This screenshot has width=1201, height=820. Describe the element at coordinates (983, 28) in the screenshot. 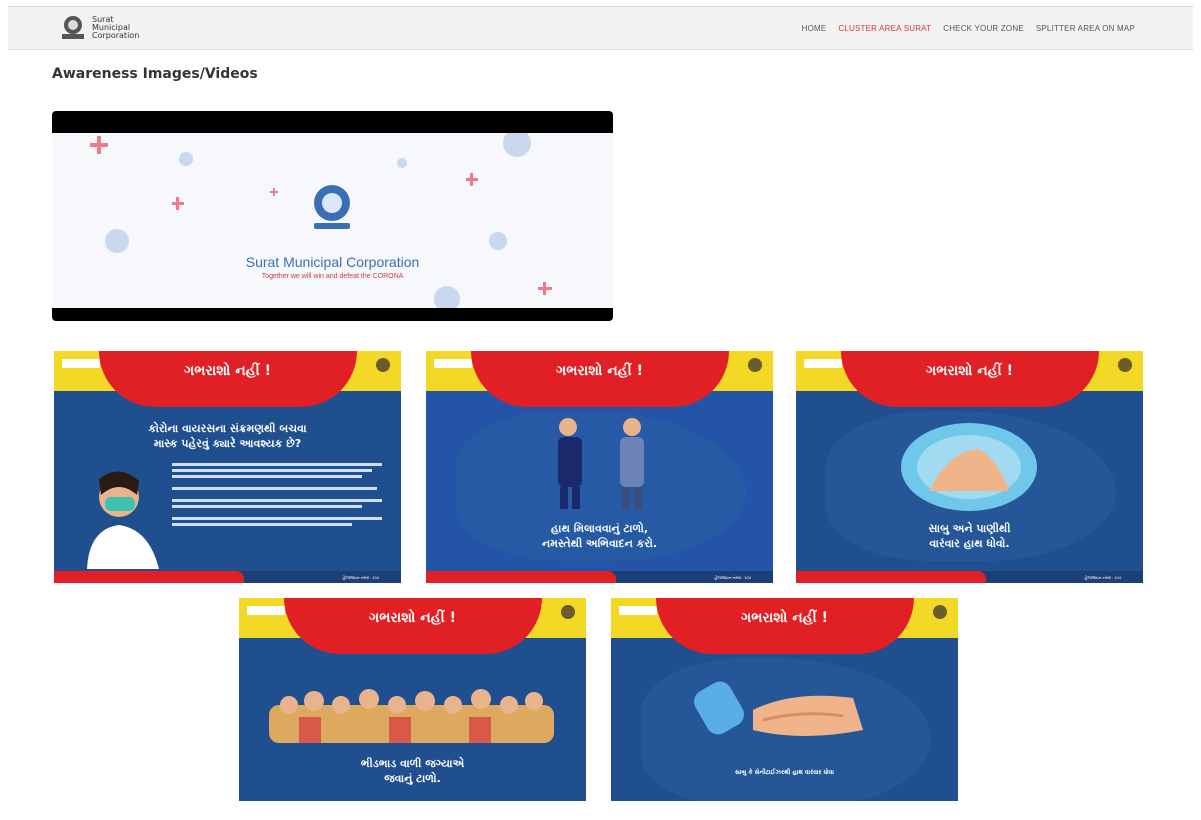

I see `nav-check-your-zone: CHECK YOUR ZONE` at that location.